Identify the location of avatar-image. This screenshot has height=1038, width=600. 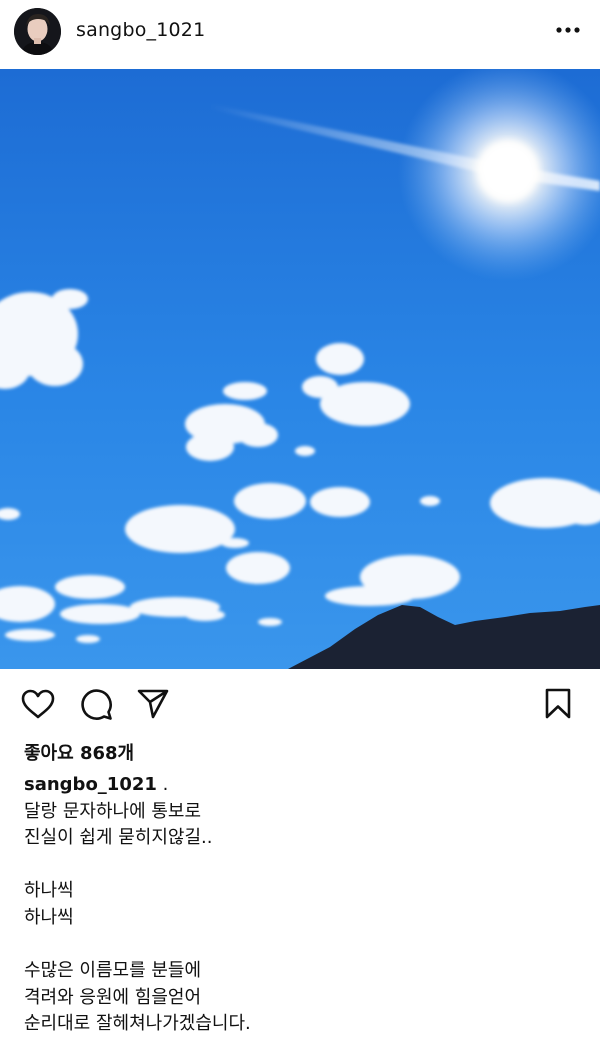
(37, 31).